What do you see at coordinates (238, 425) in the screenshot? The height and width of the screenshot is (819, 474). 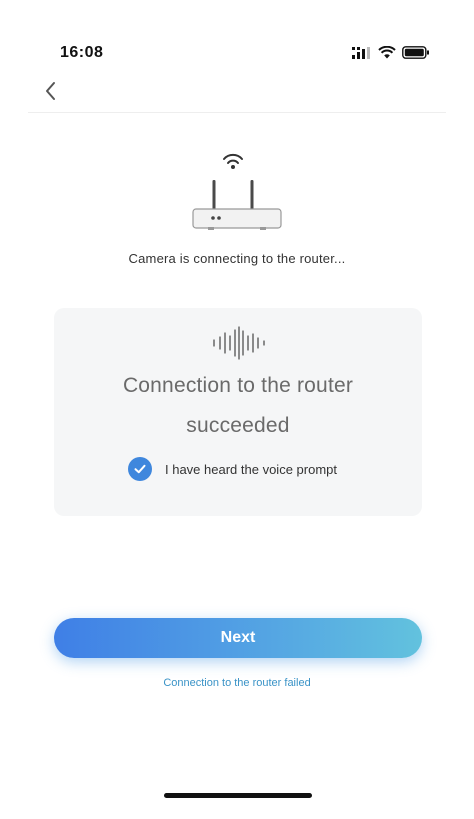 I see `result-title-line2: succeeded` at bounding box center [238, 425].